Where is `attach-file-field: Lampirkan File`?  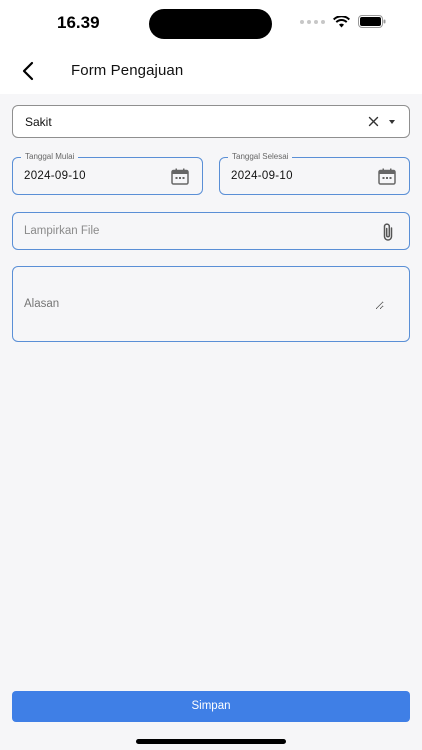 attach-file-field: Lampirkan File is located at coordinates (211, 231).